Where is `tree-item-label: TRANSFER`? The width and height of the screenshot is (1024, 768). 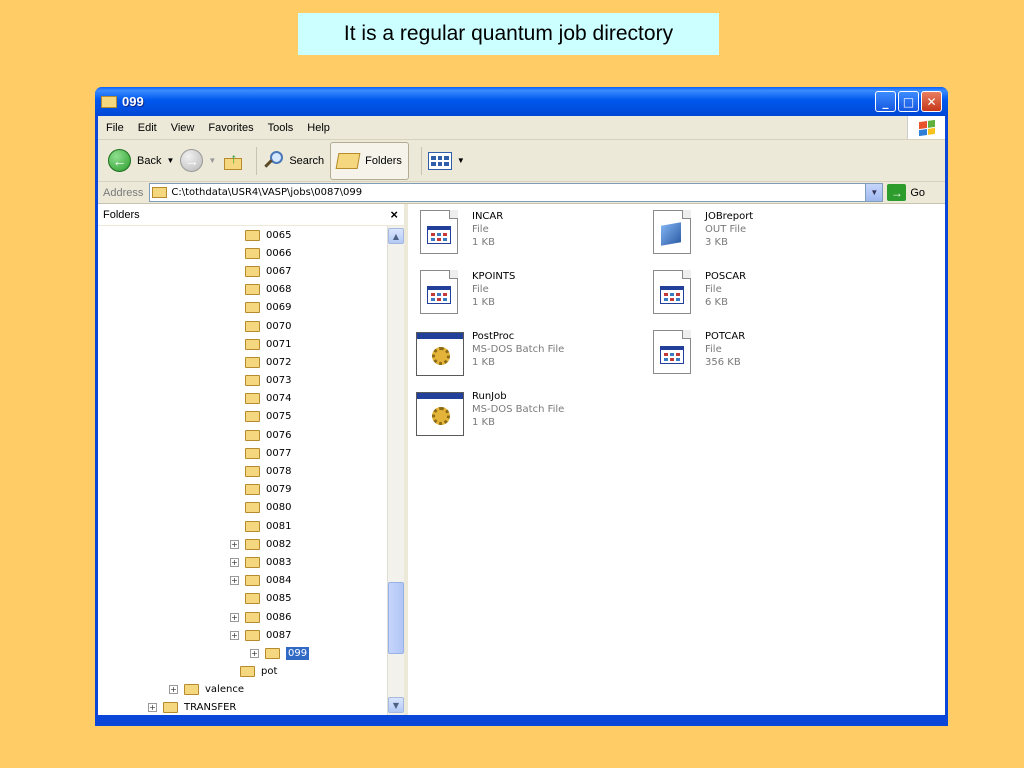
tree-item-label: TRANSFER is located at coordinates (210, 708).